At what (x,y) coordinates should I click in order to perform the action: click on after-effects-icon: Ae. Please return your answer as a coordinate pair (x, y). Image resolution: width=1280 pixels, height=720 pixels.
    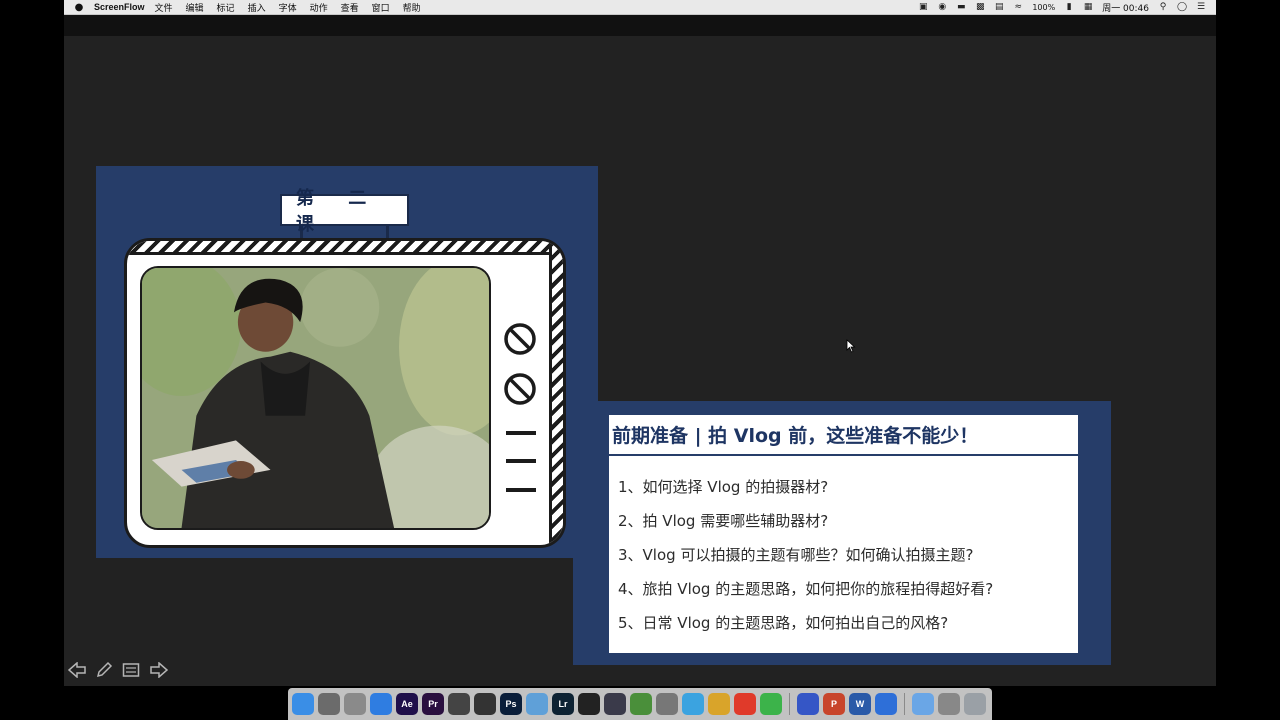
    Looking at the image, I should click on (407, 704).